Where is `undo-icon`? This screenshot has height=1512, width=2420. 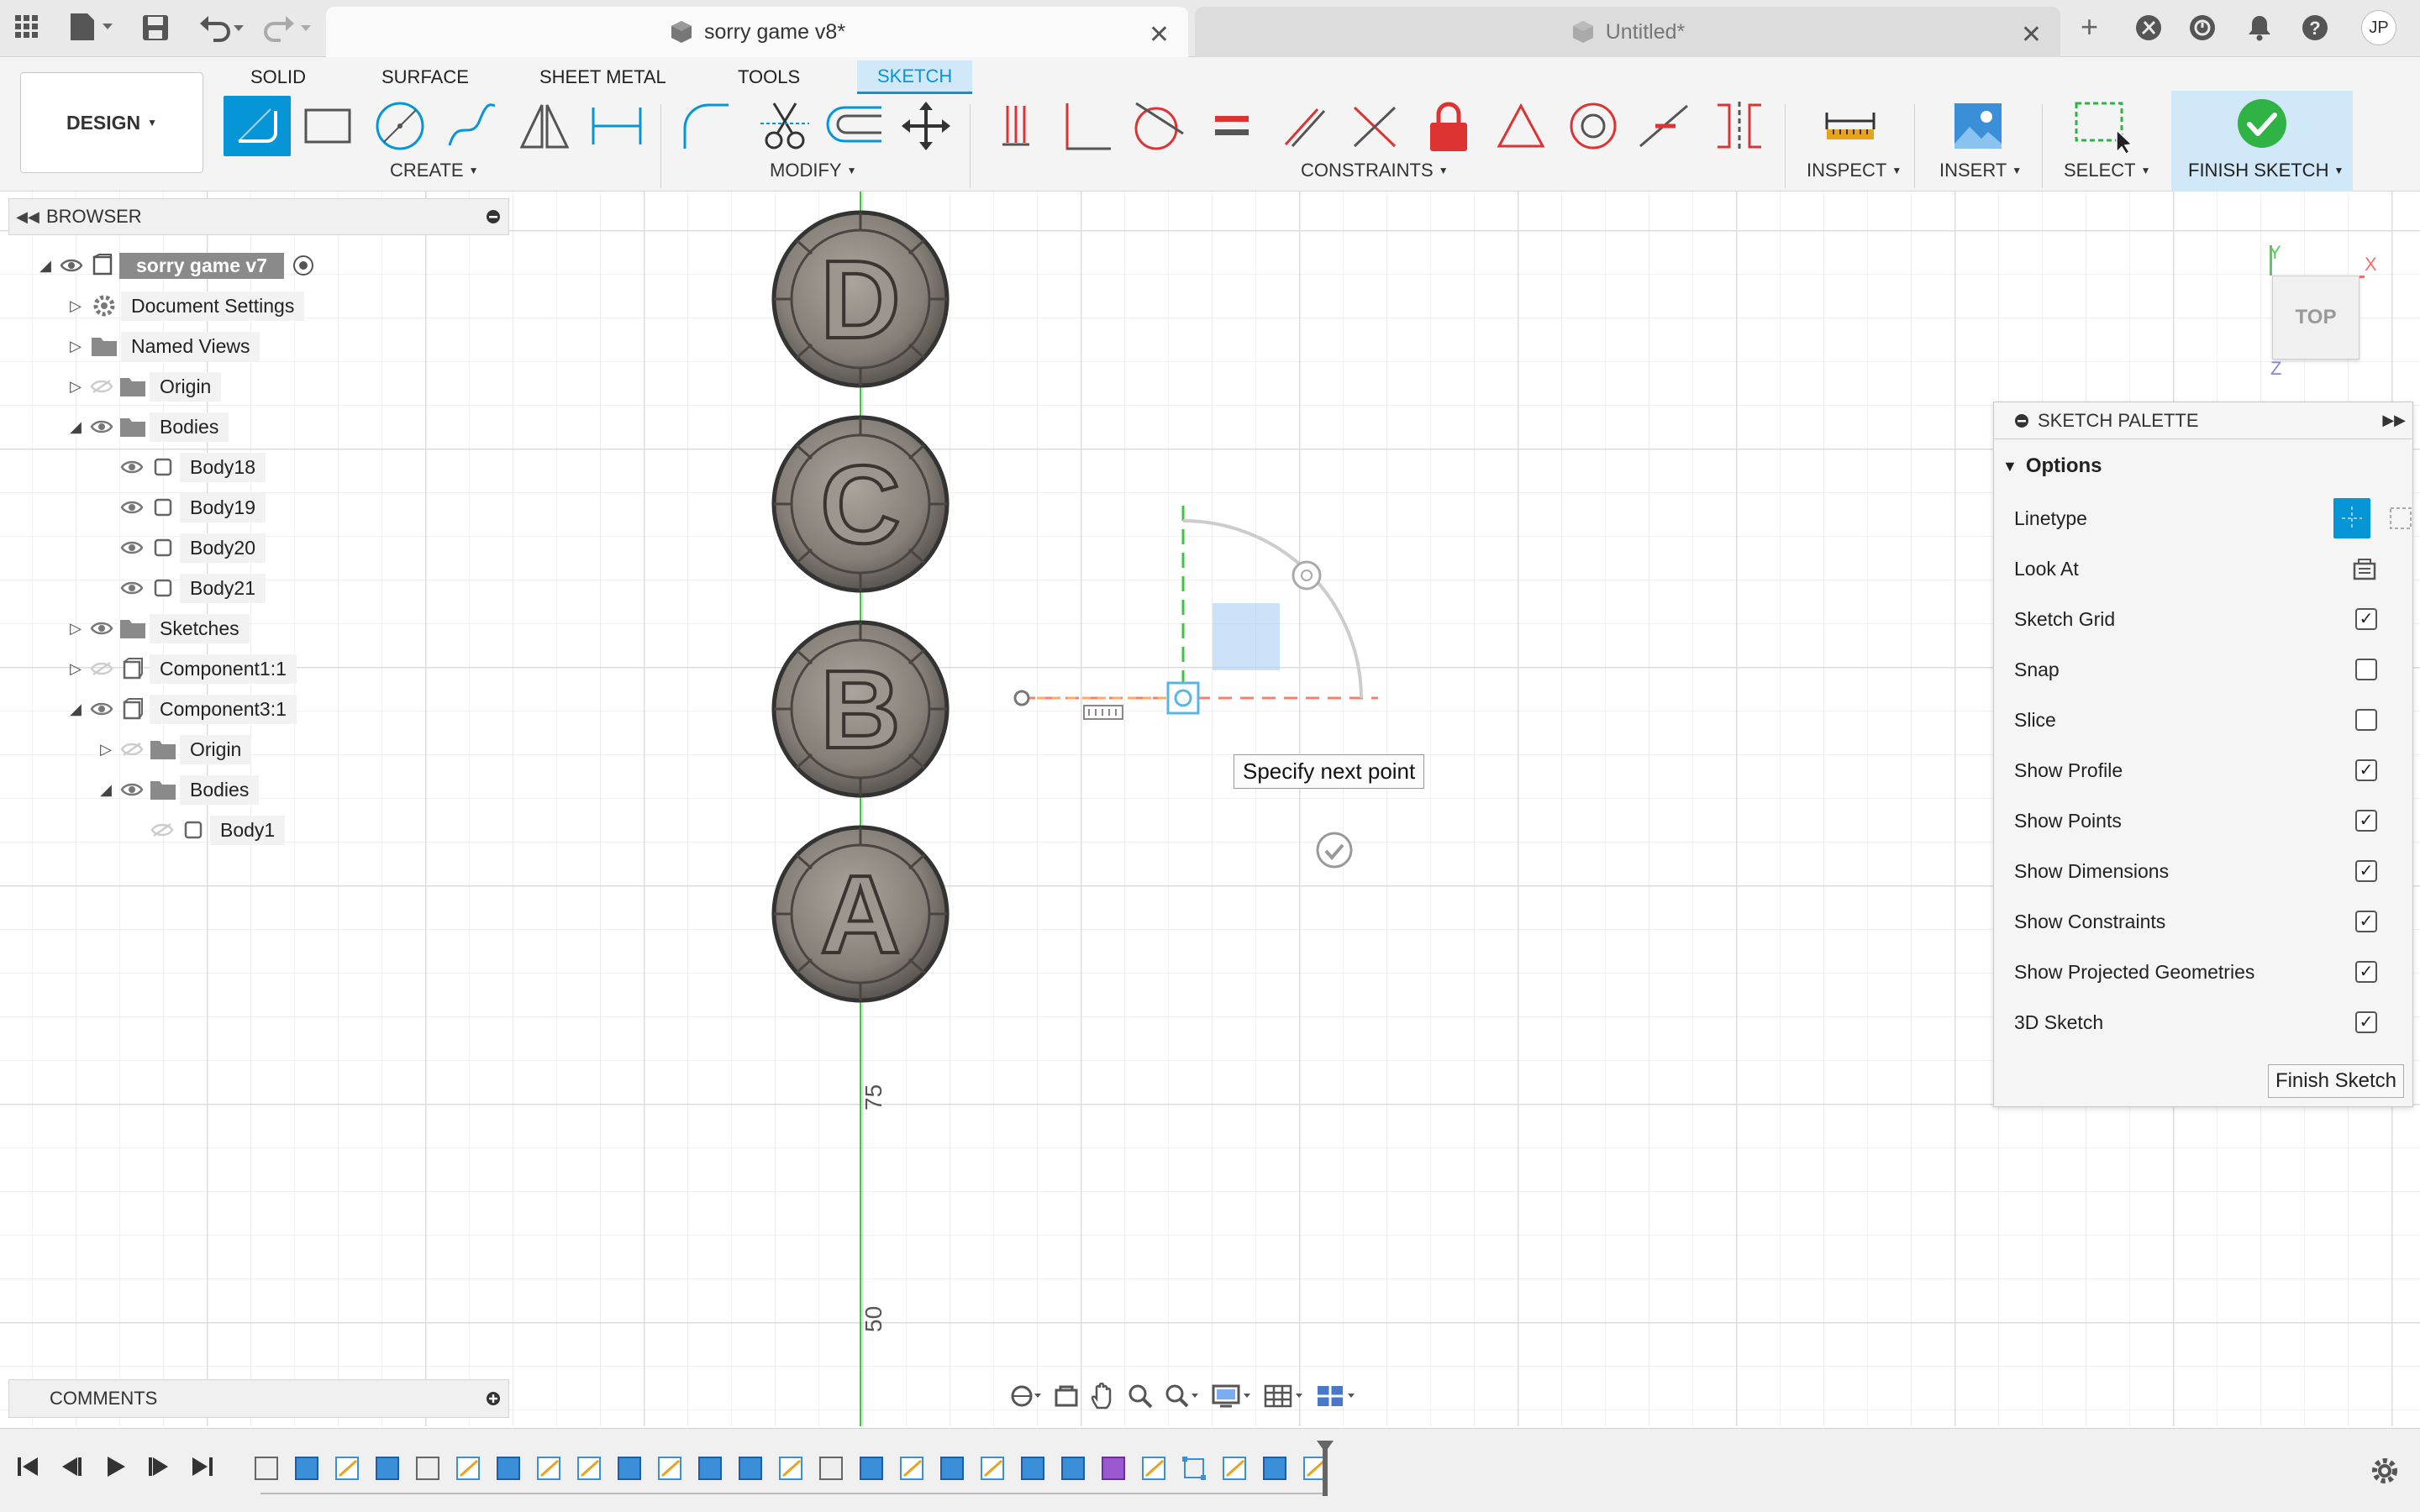 undo-icon is located at coordinates (224, 27).